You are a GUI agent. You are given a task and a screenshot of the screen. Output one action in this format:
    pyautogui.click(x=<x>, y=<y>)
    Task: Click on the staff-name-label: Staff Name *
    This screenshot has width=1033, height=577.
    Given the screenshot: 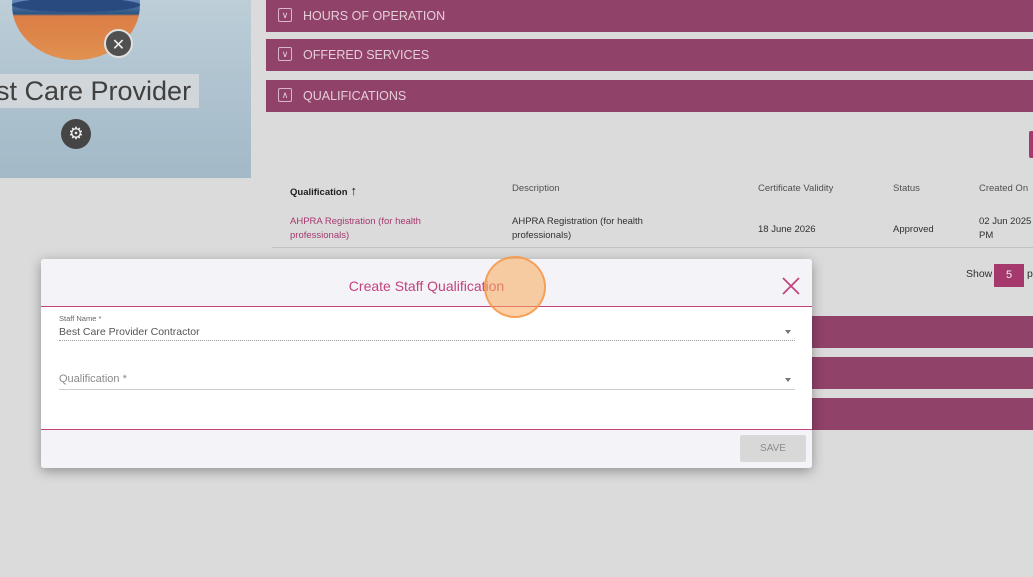 What is the action you would take?
    pyautogui.click(x=80, y=318)
    